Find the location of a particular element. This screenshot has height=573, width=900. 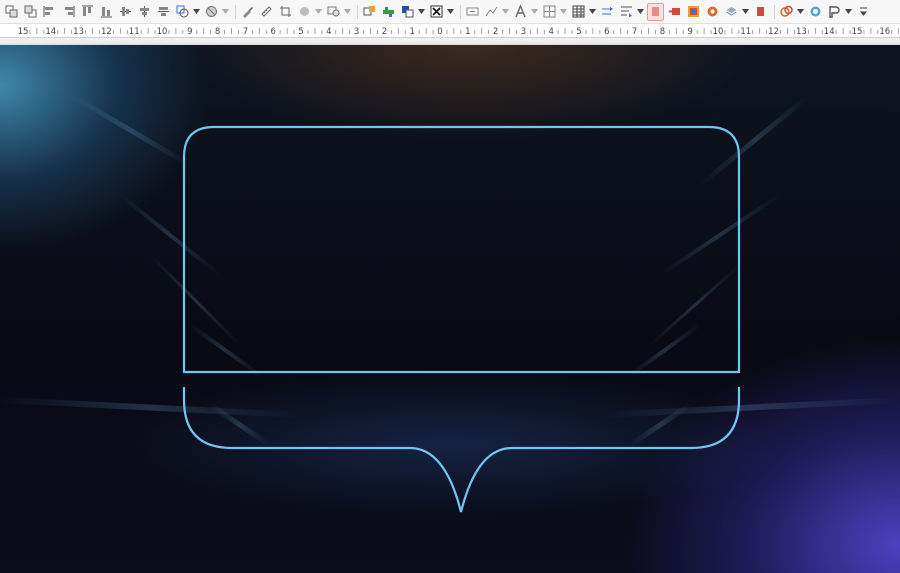

ruler-label: 0 is located at coordinates (439, 32).